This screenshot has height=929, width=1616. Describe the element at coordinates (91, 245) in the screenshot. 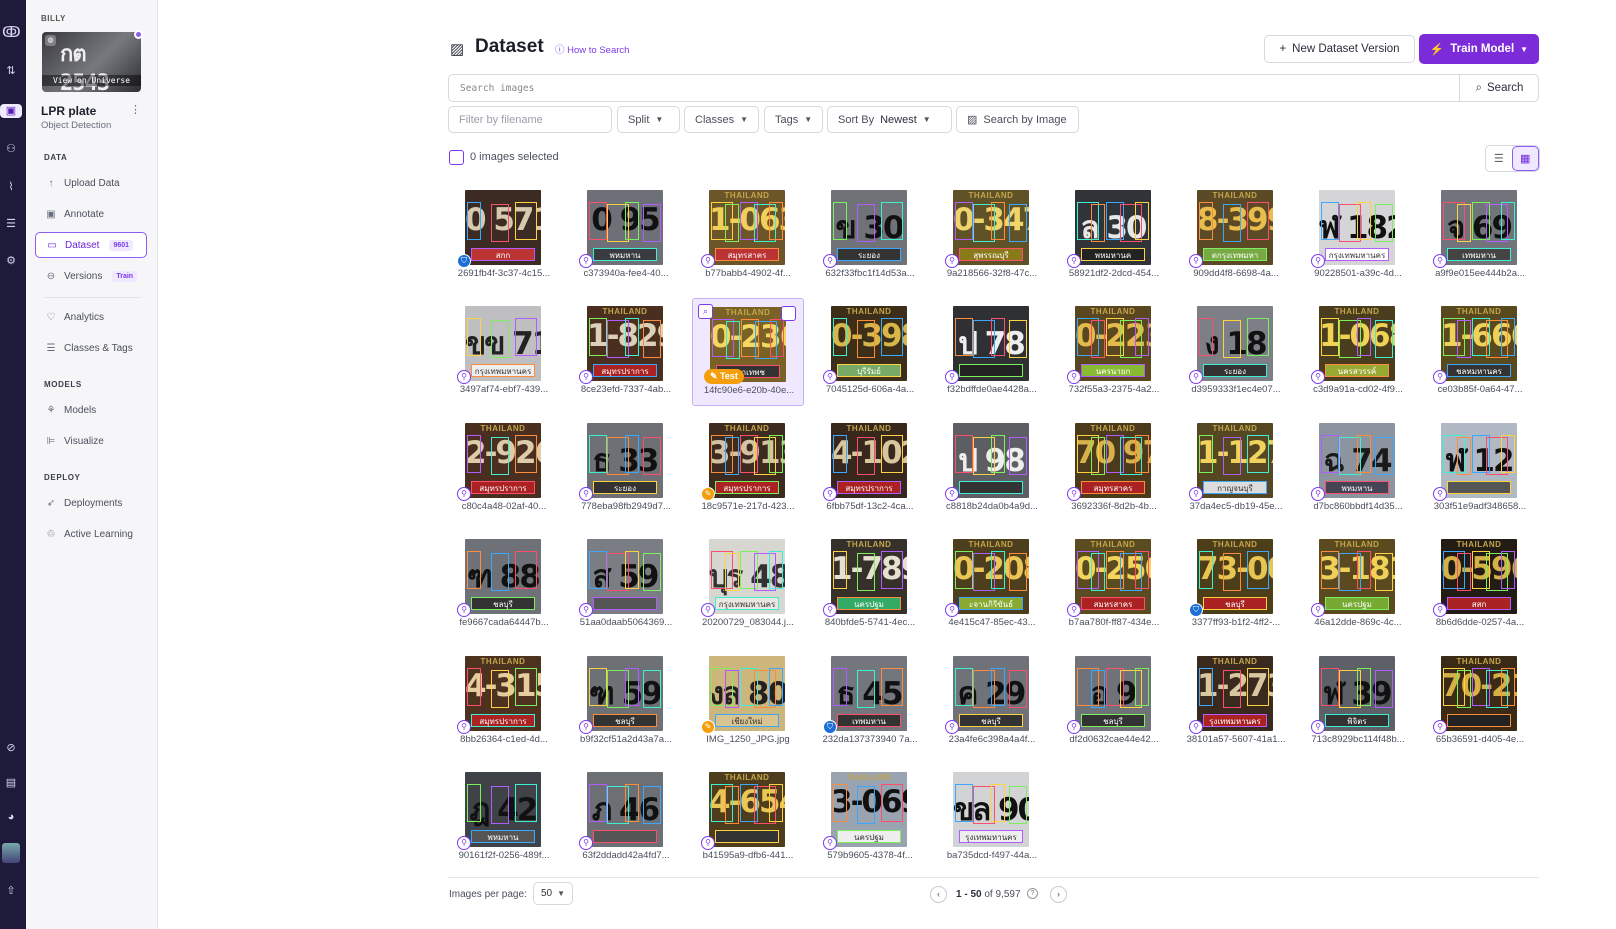

I see `sidebar-item-dataset: ▭ Dataset 9601` at that location.